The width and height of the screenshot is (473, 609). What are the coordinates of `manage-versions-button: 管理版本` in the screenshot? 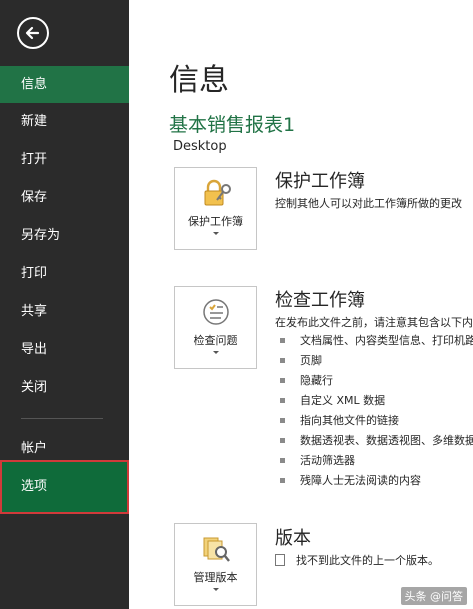 It's located at (215, 564).